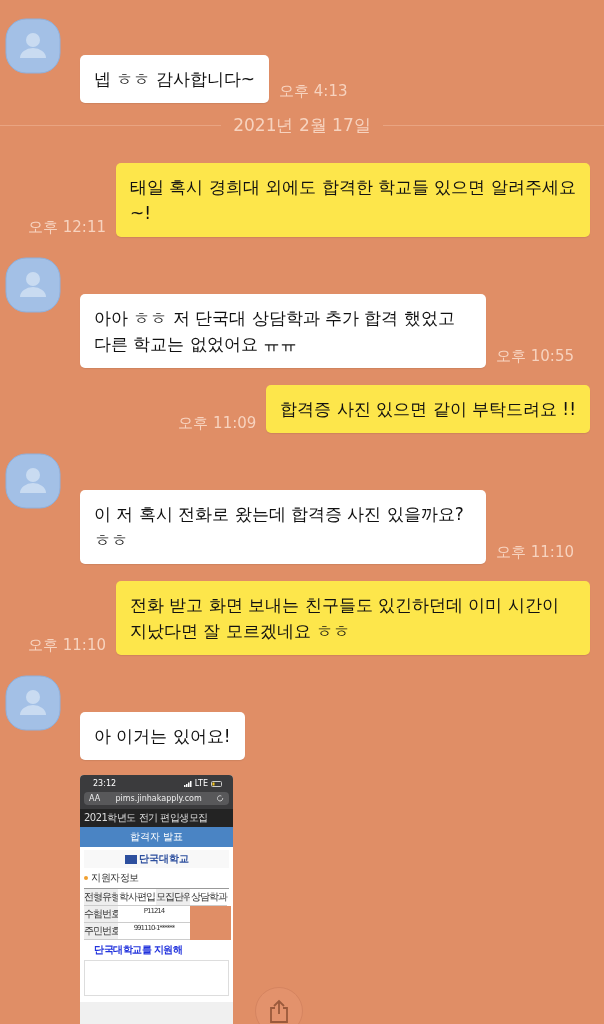 Image resolution: width=604 pixels, height=1024 pixels. Describe the element at coordinates (67, 227) in the screenshot. I see `message-time: 오후 12:11` at that location.